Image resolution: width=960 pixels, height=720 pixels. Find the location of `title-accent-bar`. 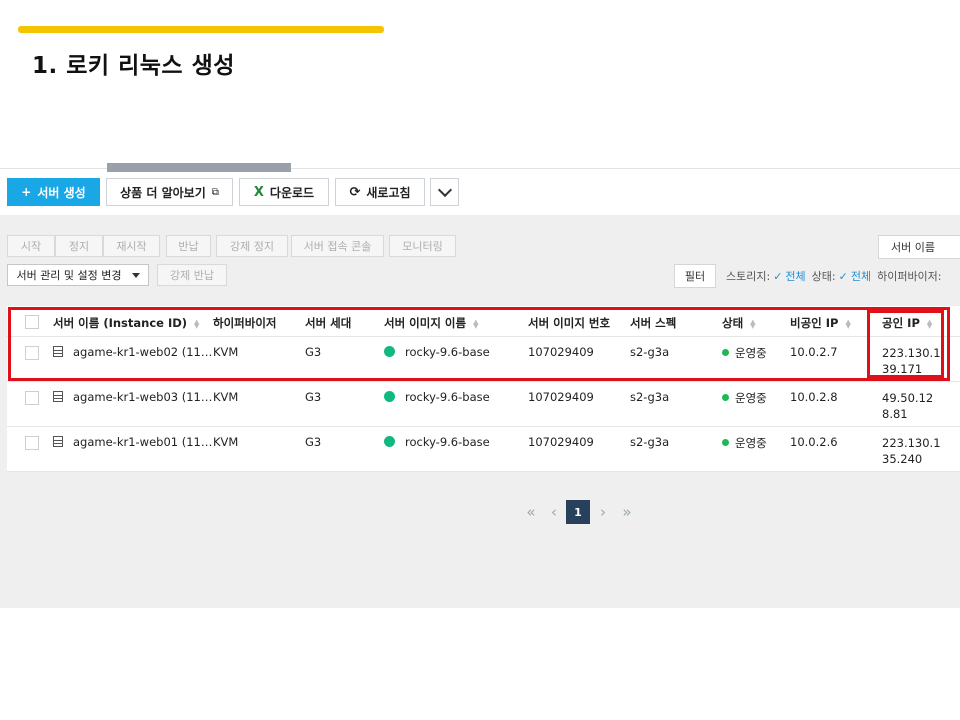

title-accent-bar is located at coordinates (201, 29).